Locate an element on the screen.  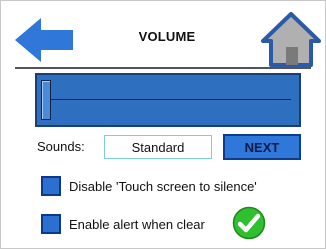
enable-alert-label: Enable alert when clear is located at coordinates (137, 224).